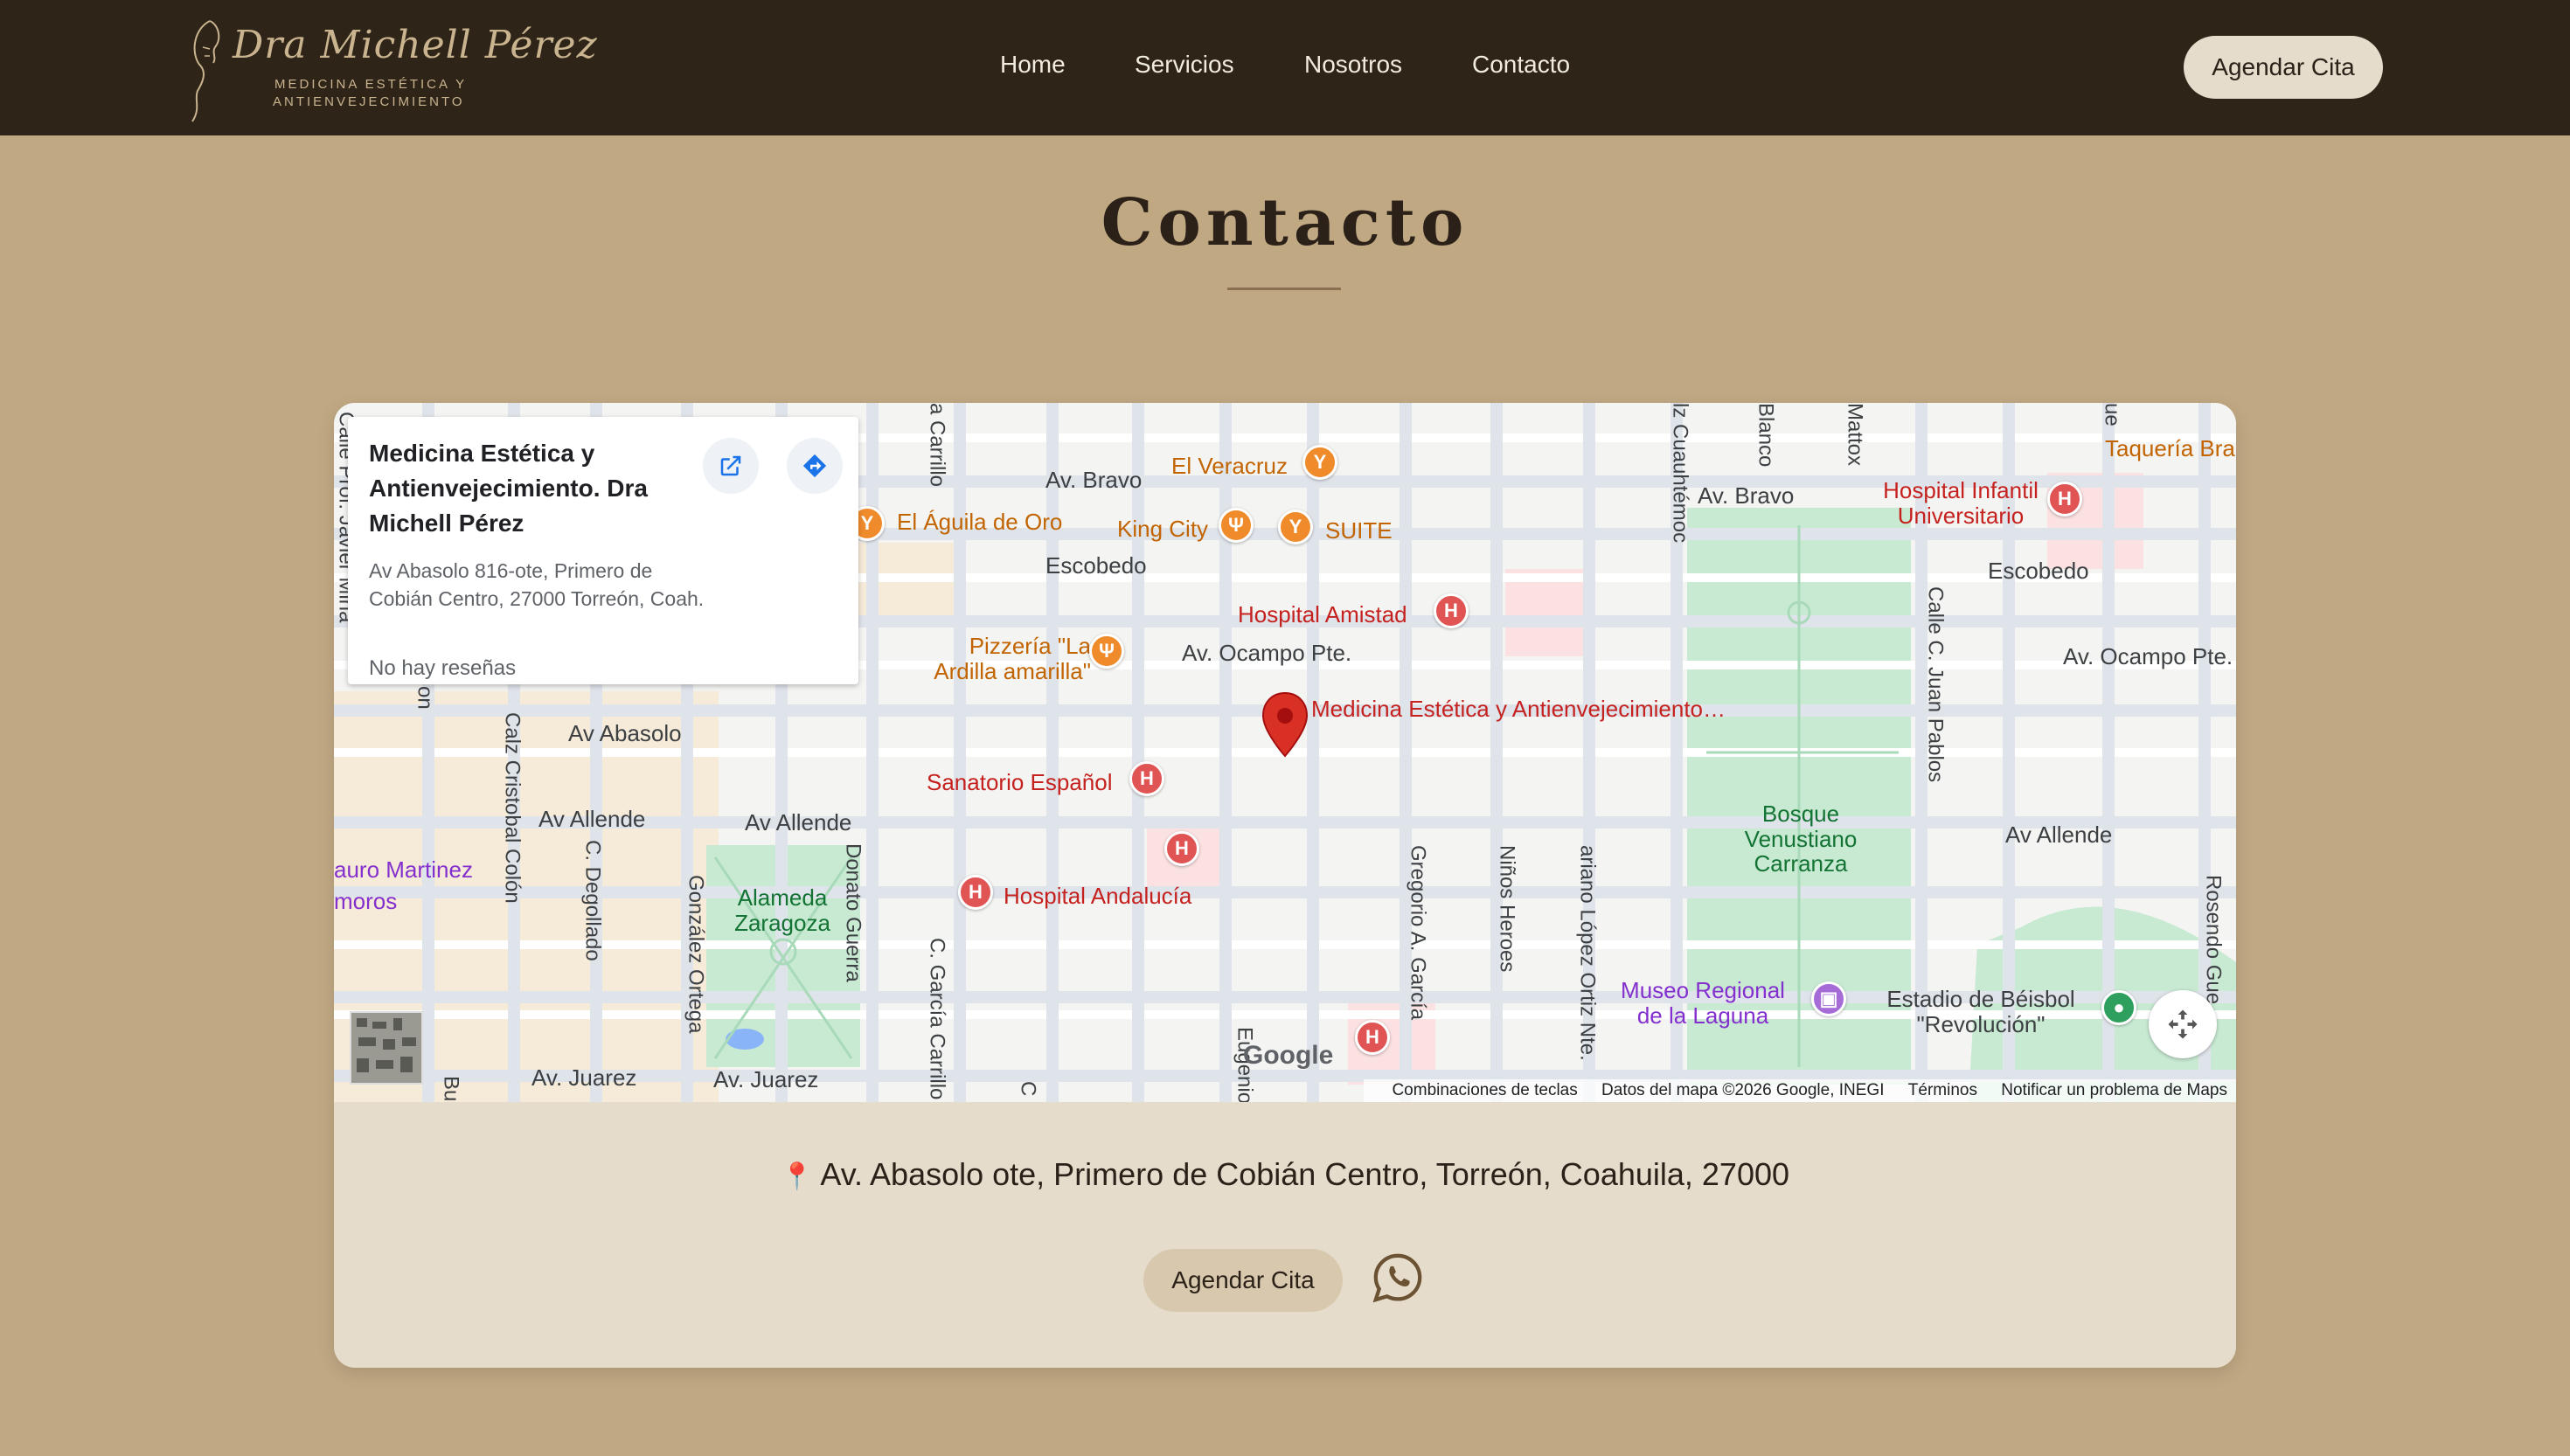 This screenshot has height=1456, width=2570. I want to click on street-calz-colon: Calz Cristobal Colón, so click(512, 808).